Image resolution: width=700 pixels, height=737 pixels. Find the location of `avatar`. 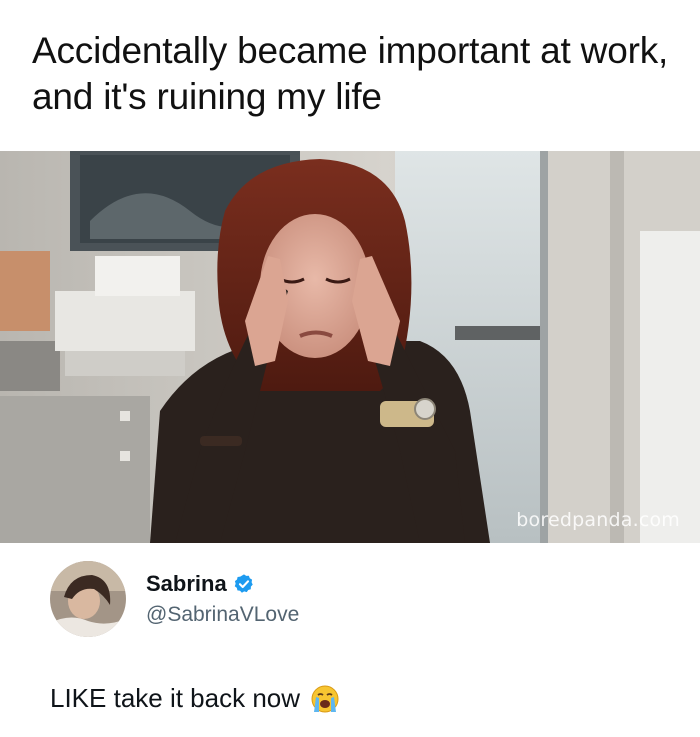

avatar is located at coordinates (88, 599).